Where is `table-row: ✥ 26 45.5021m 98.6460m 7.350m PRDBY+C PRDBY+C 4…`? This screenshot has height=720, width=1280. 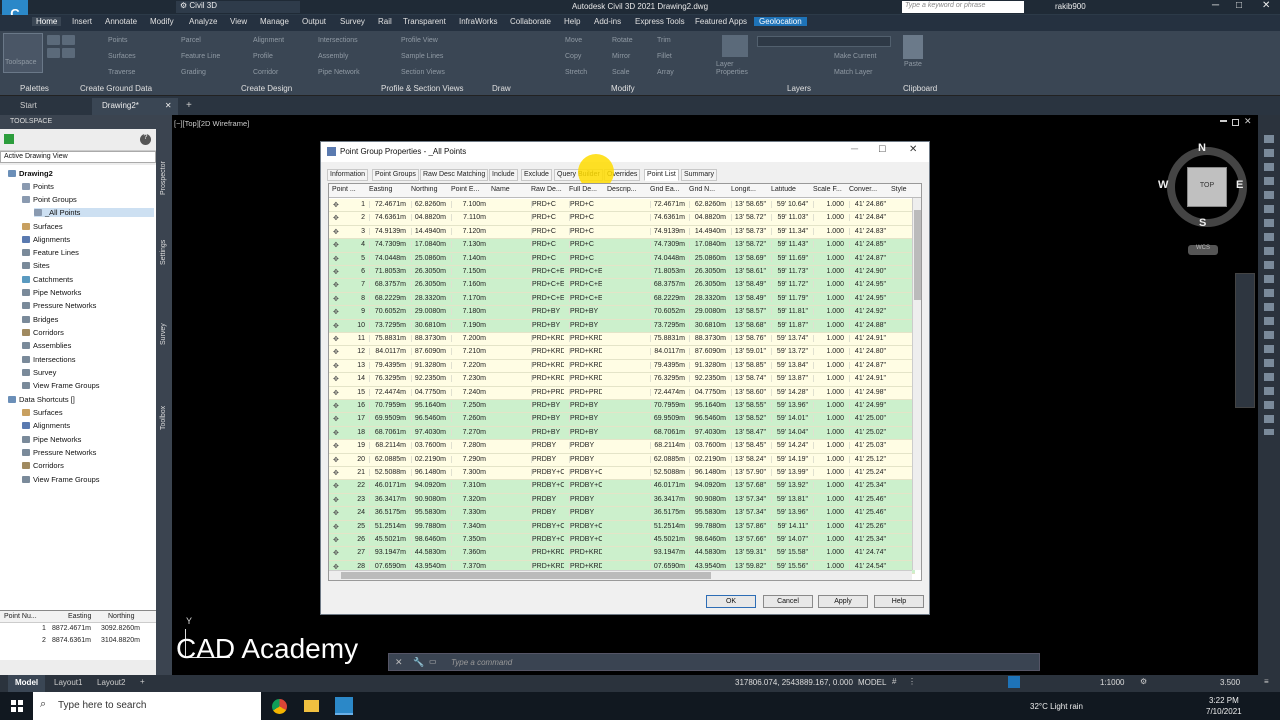 table-row: ✥ 26 45.5021m 98.6460m 7.350m PRDBY+C PRDBY+C 4… is located at coordinates (622, 541).